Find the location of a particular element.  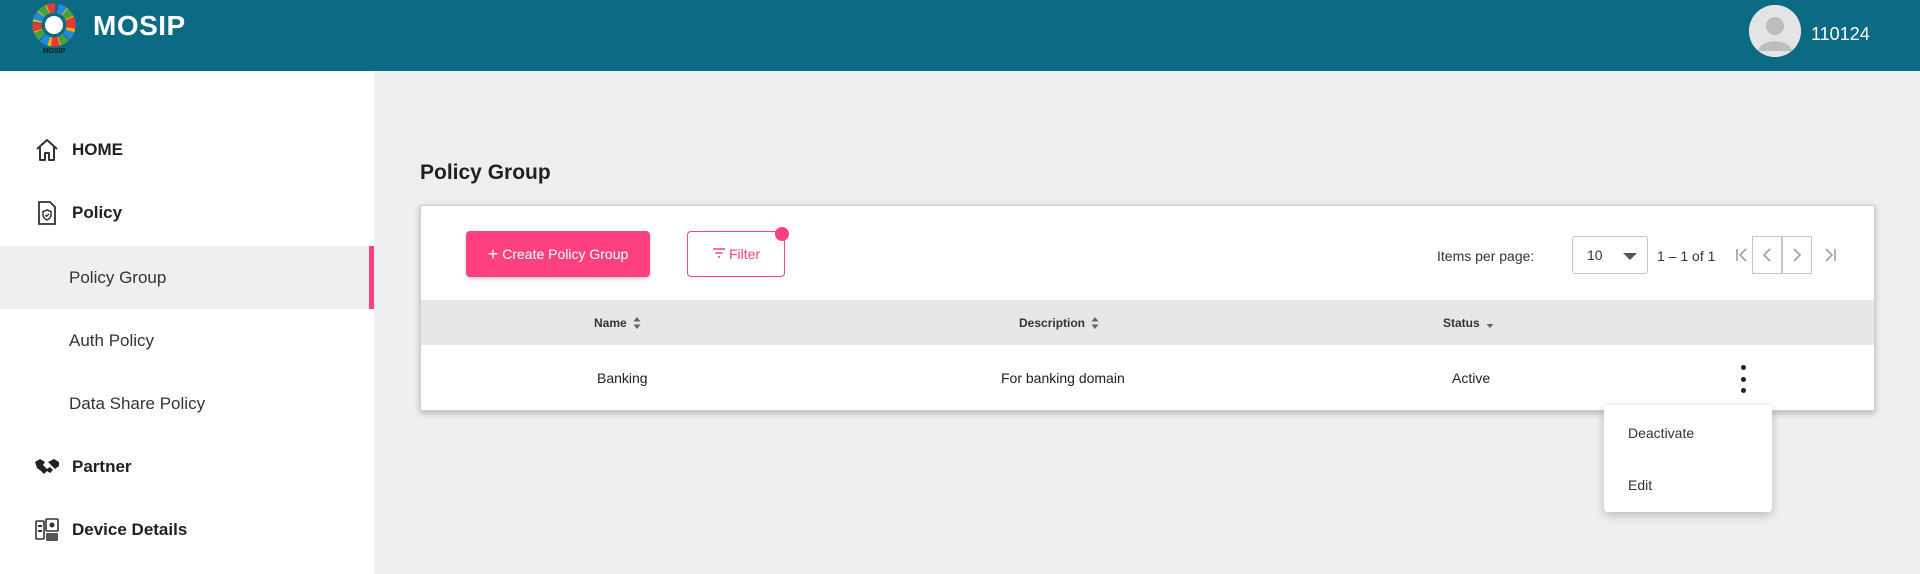

sidebar-item-data-share-policy: Data Share Policy is located at coordinates (187, 403).